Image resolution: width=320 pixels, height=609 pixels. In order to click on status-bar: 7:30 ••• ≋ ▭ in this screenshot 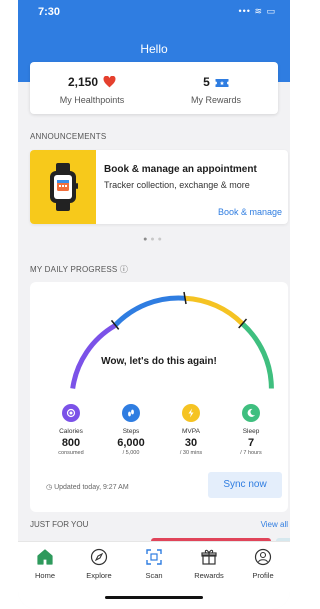, I will do `click(154, 11)`.